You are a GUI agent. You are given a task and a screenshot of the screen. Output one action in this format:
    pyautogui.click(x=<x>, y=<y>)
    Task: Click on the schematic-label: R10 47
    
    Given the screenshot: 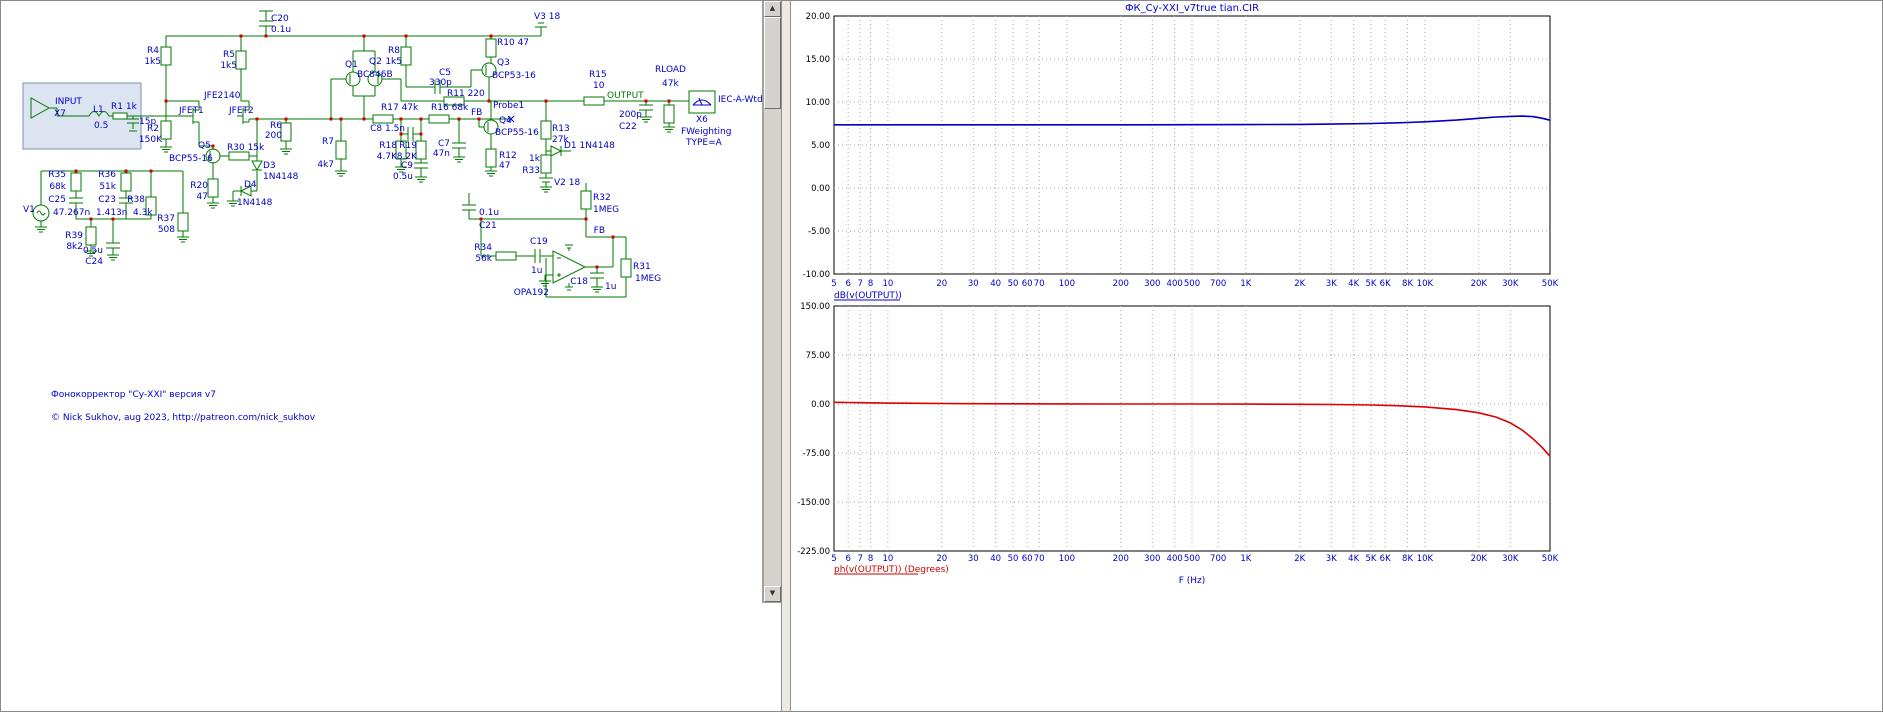 What is the action you would take?
    pyautogui.click(x=513, y=43)
    